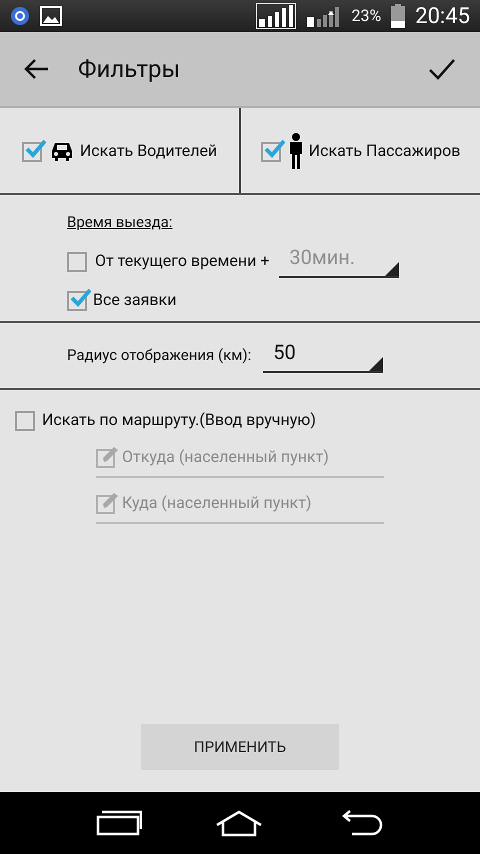 The height and width of the screenshot is (854, 480). What do you see at coordinates (384, 151) in the screenshot?
I see `search-type-label: Искать Пассажиров` at bounding box center [384, 151].